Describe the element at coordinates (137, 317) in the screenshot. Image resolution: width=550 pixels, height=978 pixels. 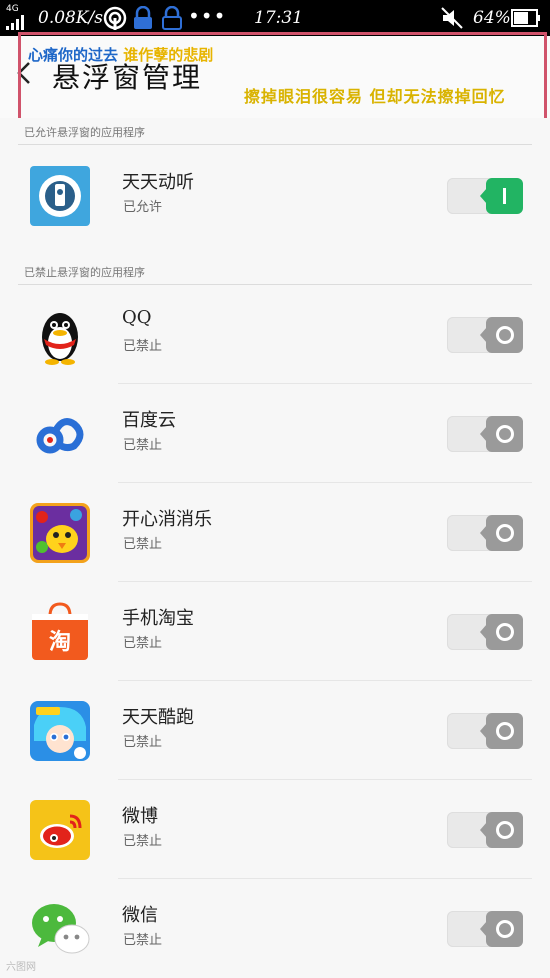
I see `app-name: QQ` at that location.